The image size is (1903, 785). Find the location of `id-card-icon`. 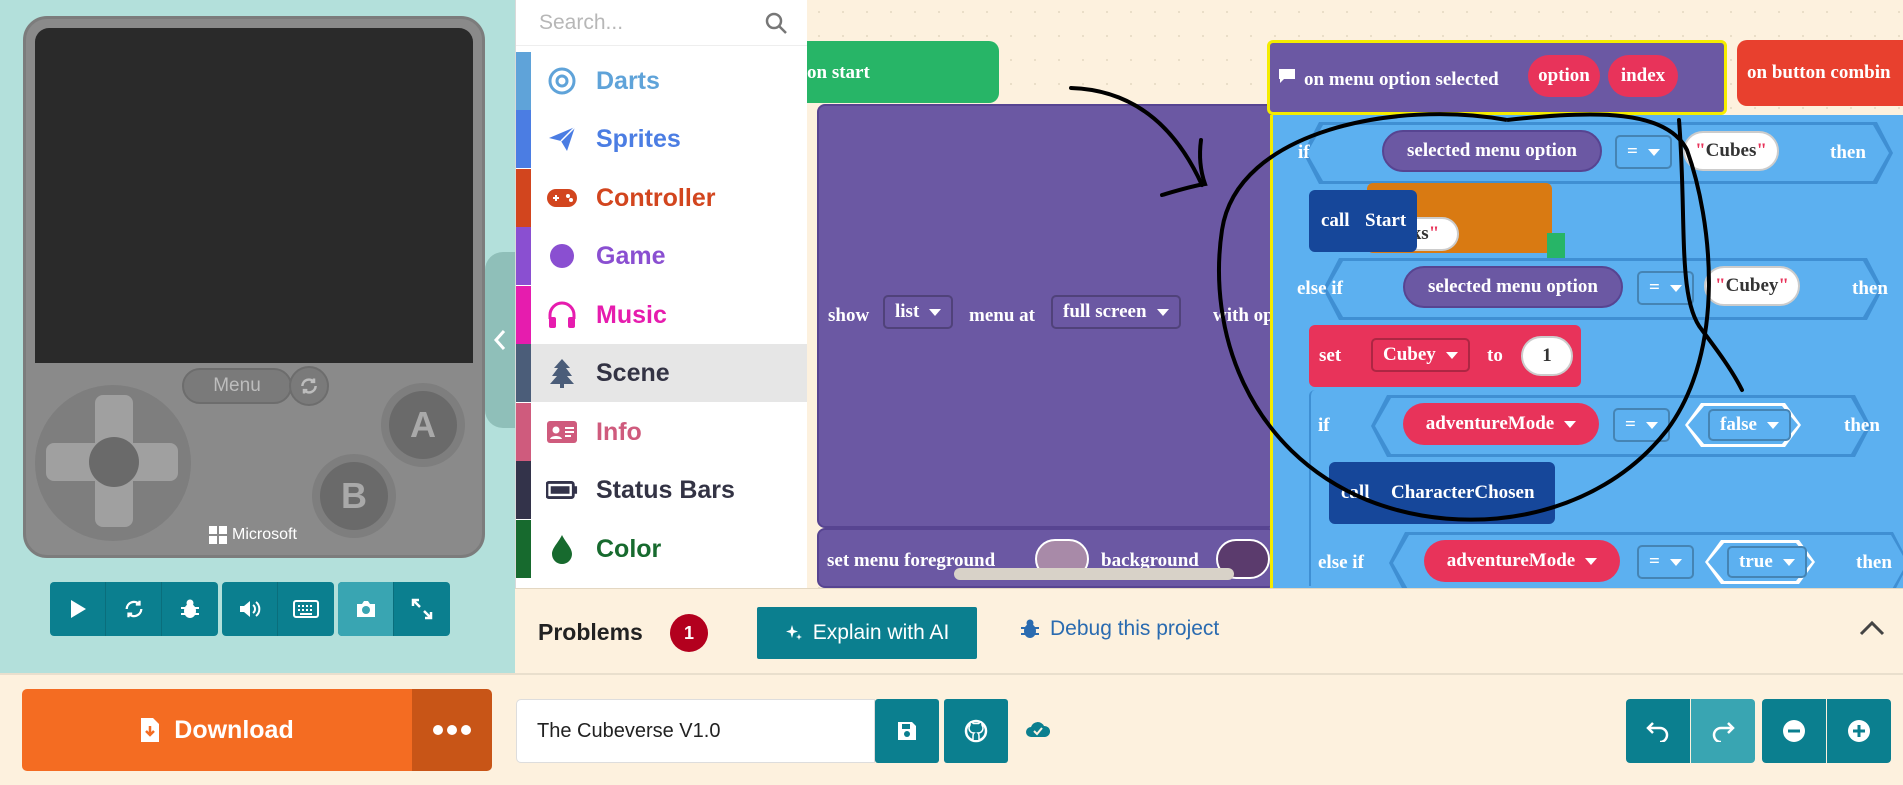

id-card-icon is located at coordinates (562, 432).